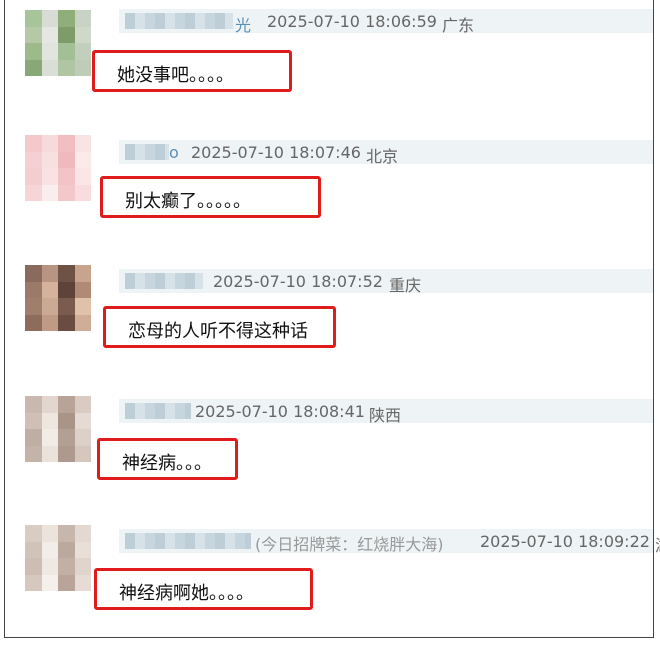 The image size is (660, 648). I want to click on timestamp: 2025-07-10 18:08:41, so click(280, 411).